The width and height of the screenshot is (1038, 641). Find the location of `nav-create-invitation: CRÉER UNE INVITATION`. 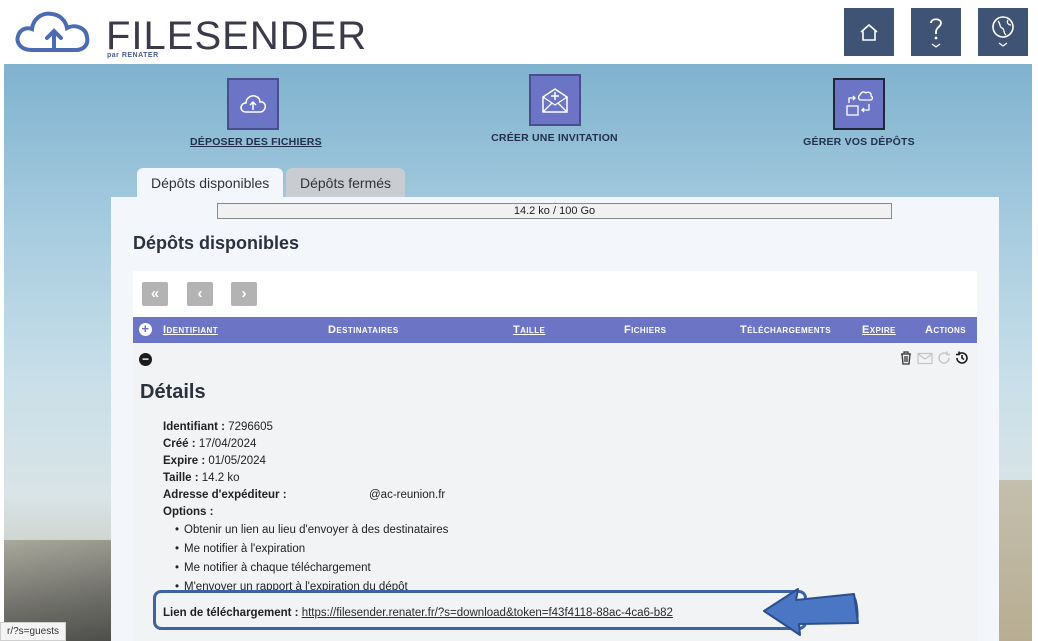

nav-create-invitation: CRÉER UNE INVITATION is located at coordinates (554, 109).